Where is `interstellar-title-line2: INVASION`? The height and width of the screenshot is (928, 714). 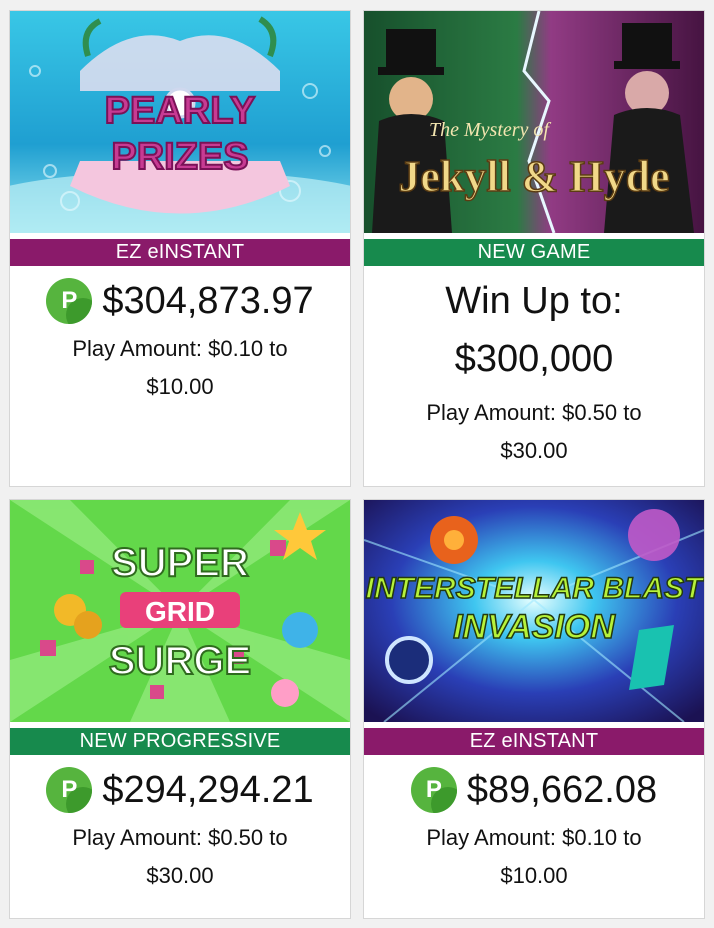 interstellar-title-line2: INVASION is located at coordinates (534, 627).